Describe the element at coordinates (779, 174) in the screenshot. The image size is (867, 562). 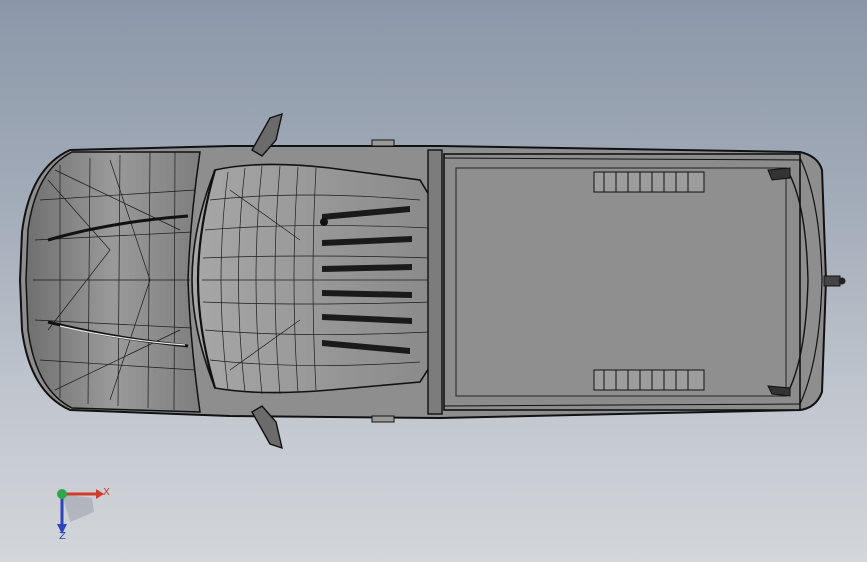
I see `tail-light-top` at that location.